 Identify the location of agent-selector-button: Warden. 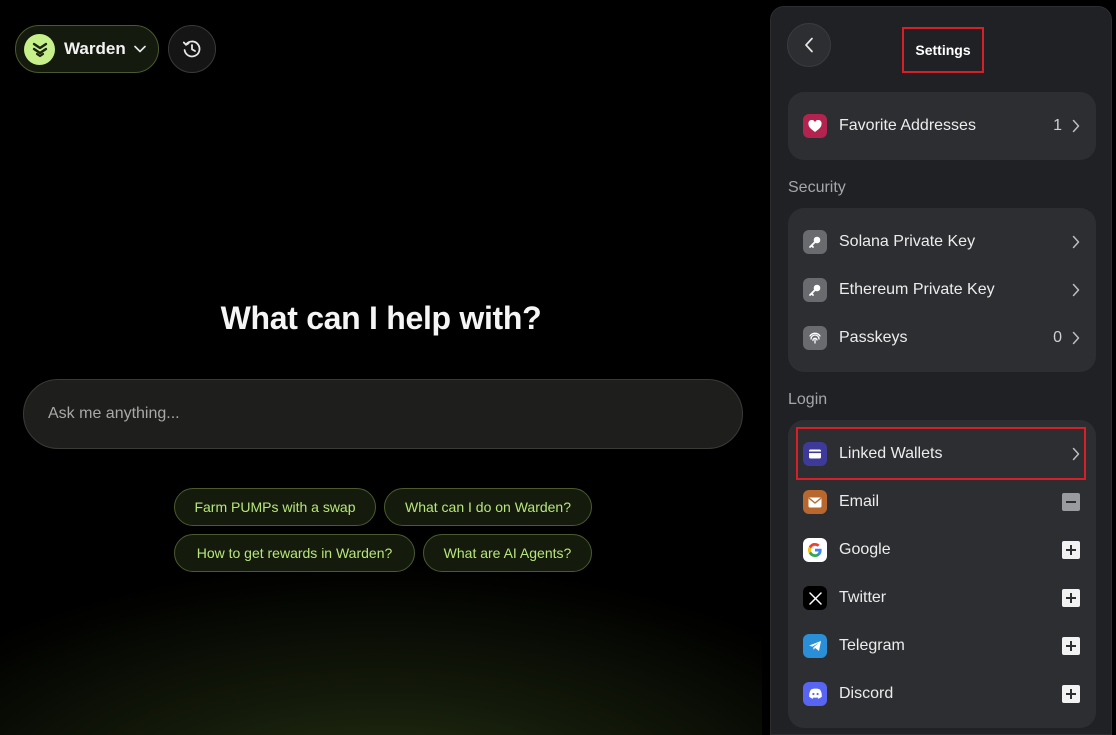
(87, 49).